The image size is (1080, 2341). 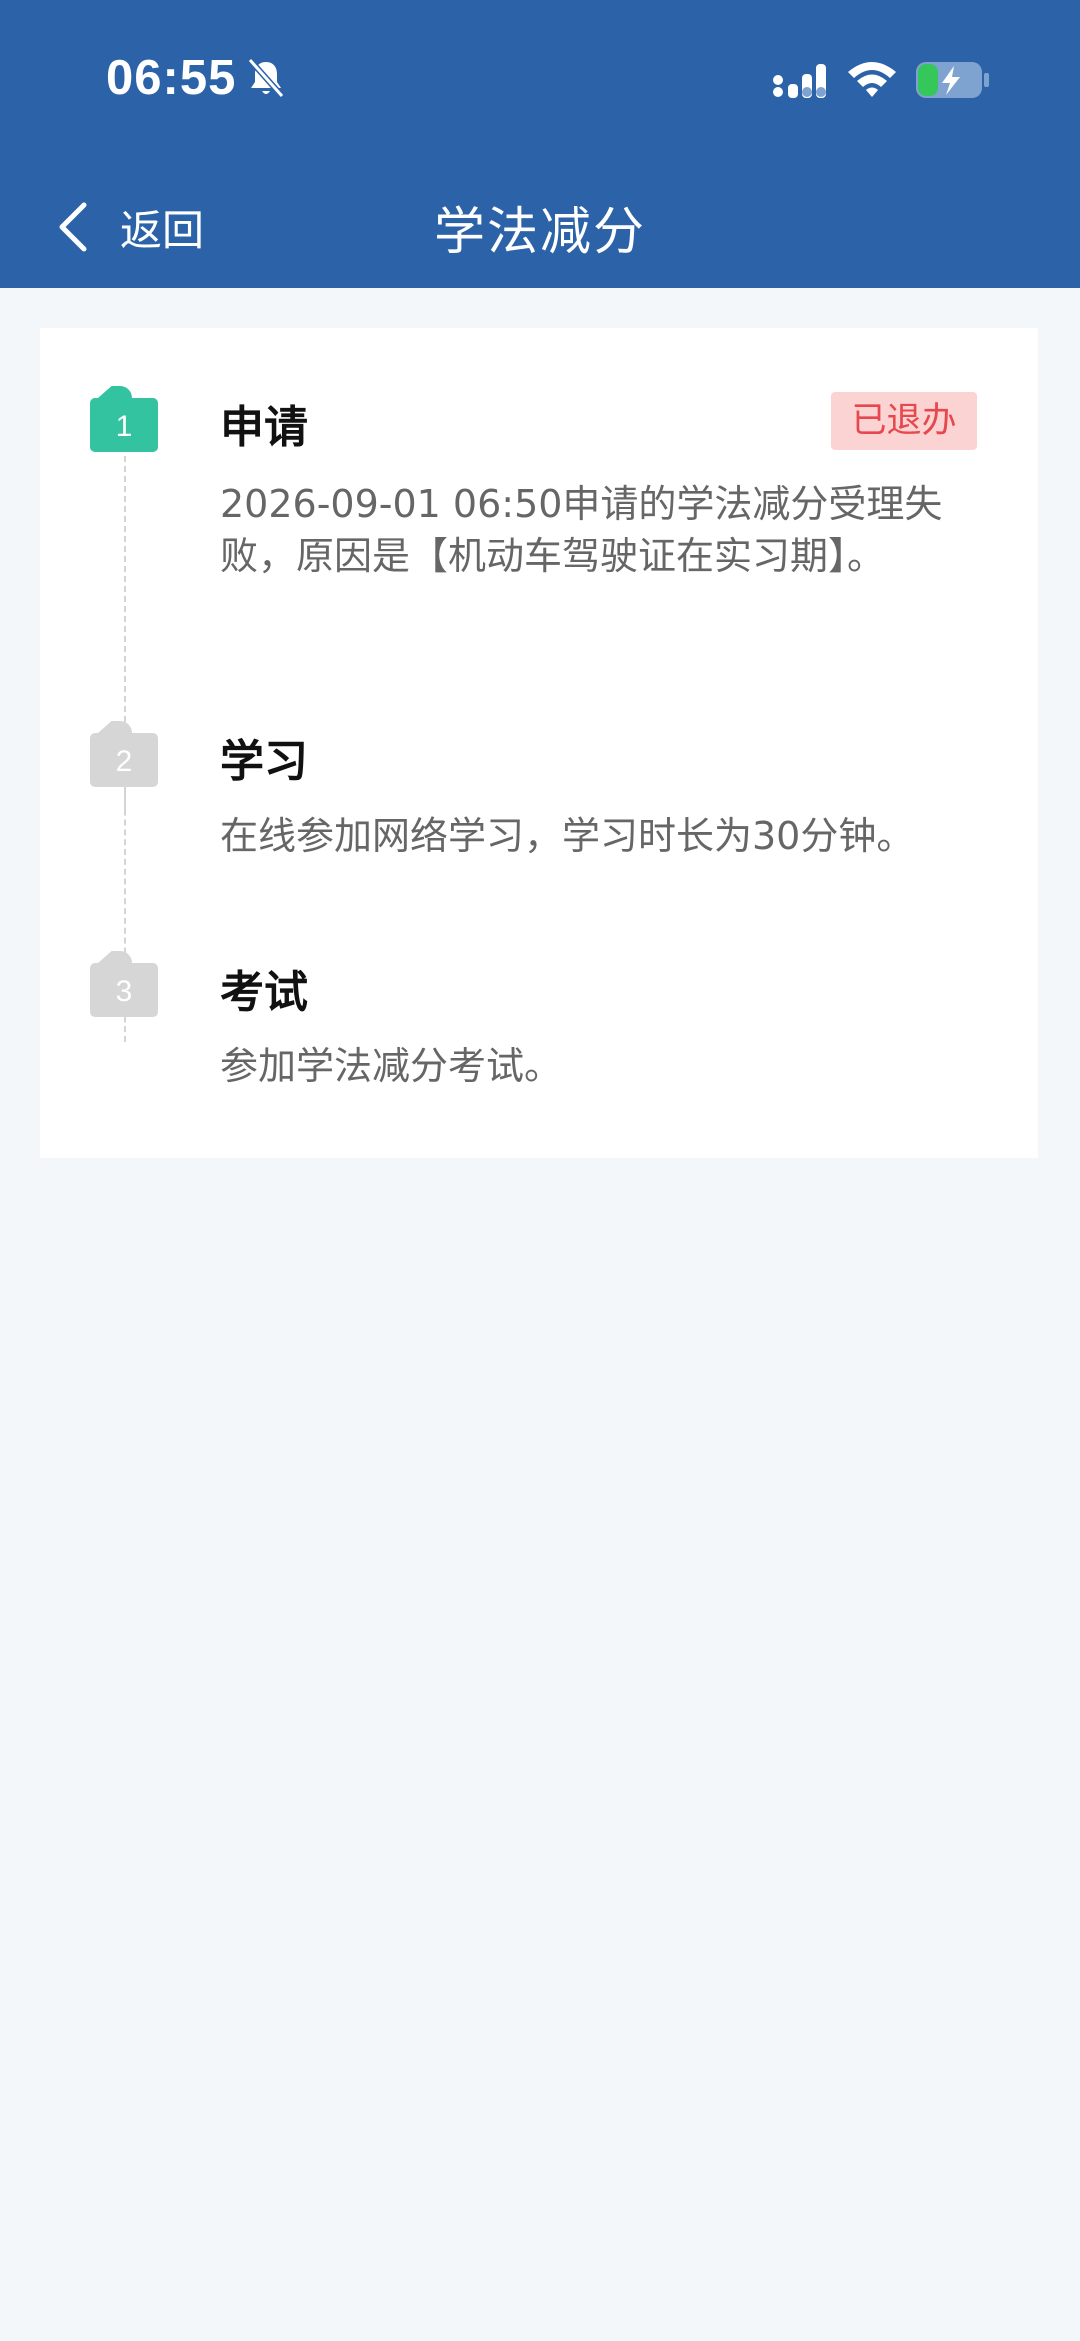 I want to click on step-description: 参加学法减分考试。, so click(x=391, y=1066).